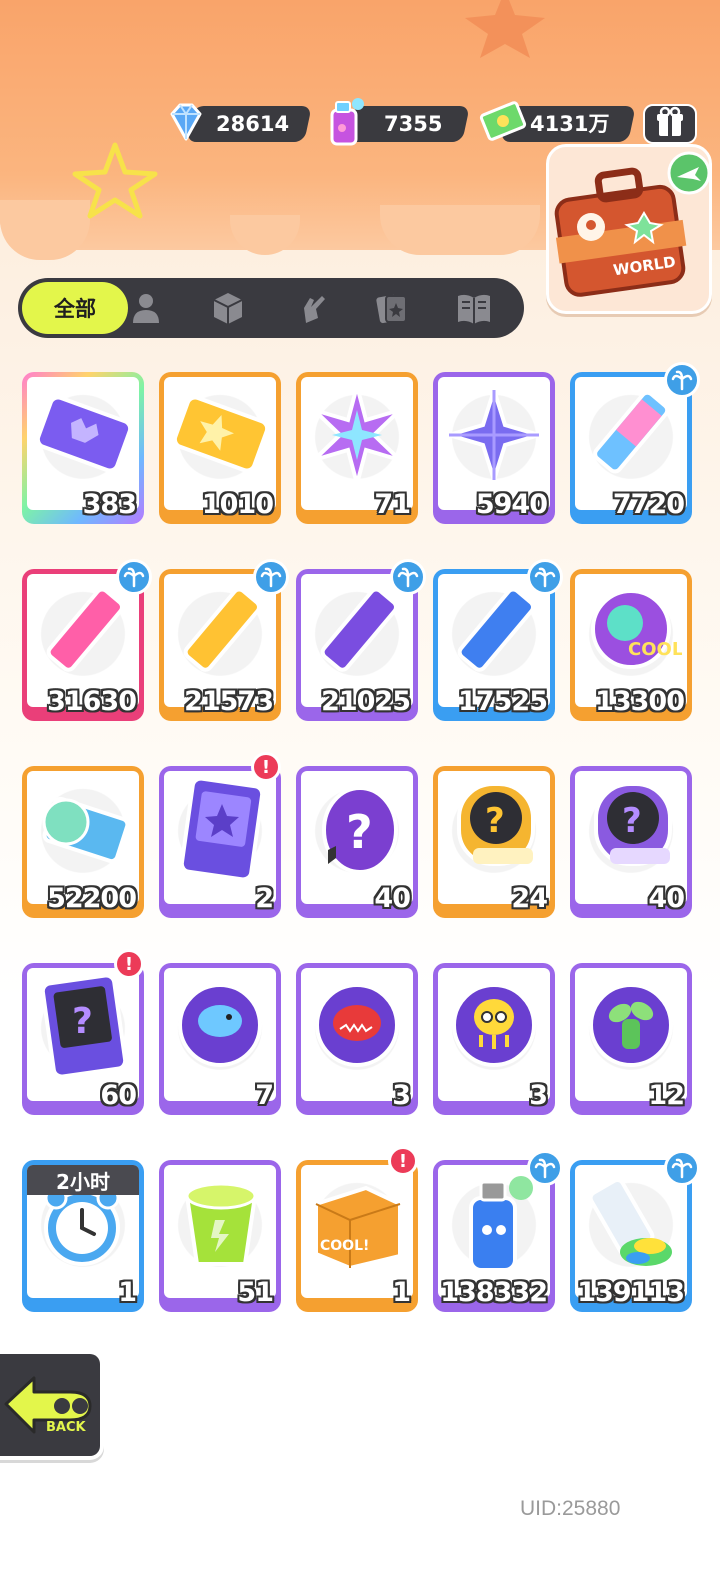 The image size is (720, 1584). Describe the element at coordinates (648, 504) in the screenshot. I see `item-count: 7720` at that location.